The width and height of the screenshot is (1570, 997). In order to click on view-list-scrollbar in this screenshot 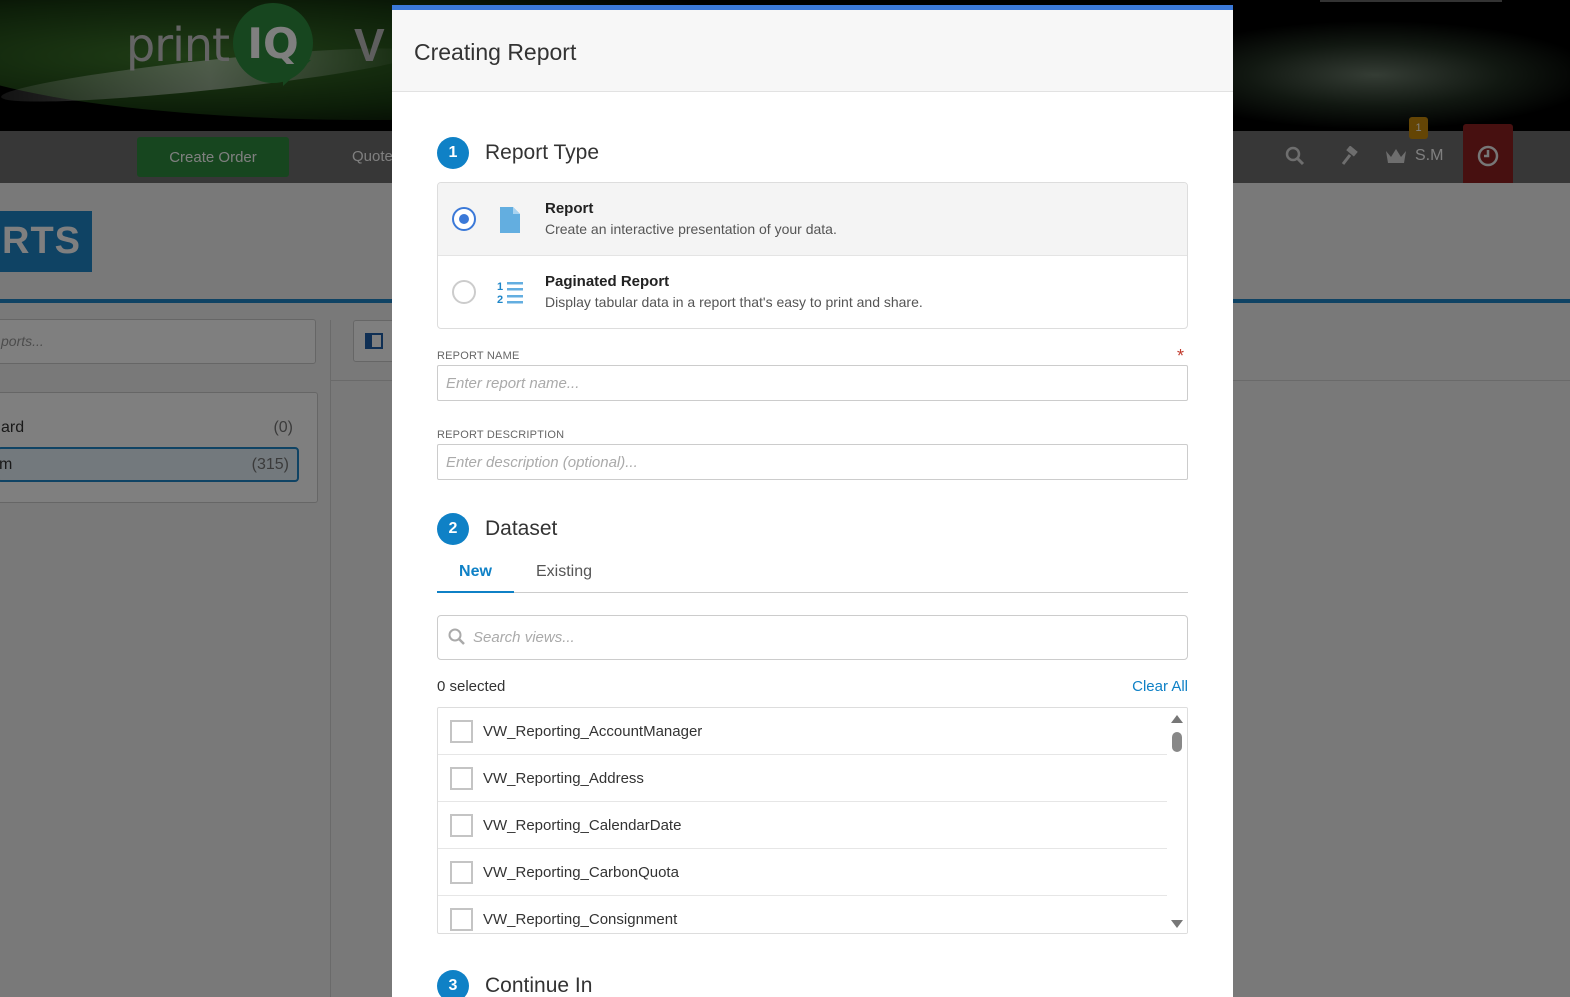, I will do `click(1177, 820)`.